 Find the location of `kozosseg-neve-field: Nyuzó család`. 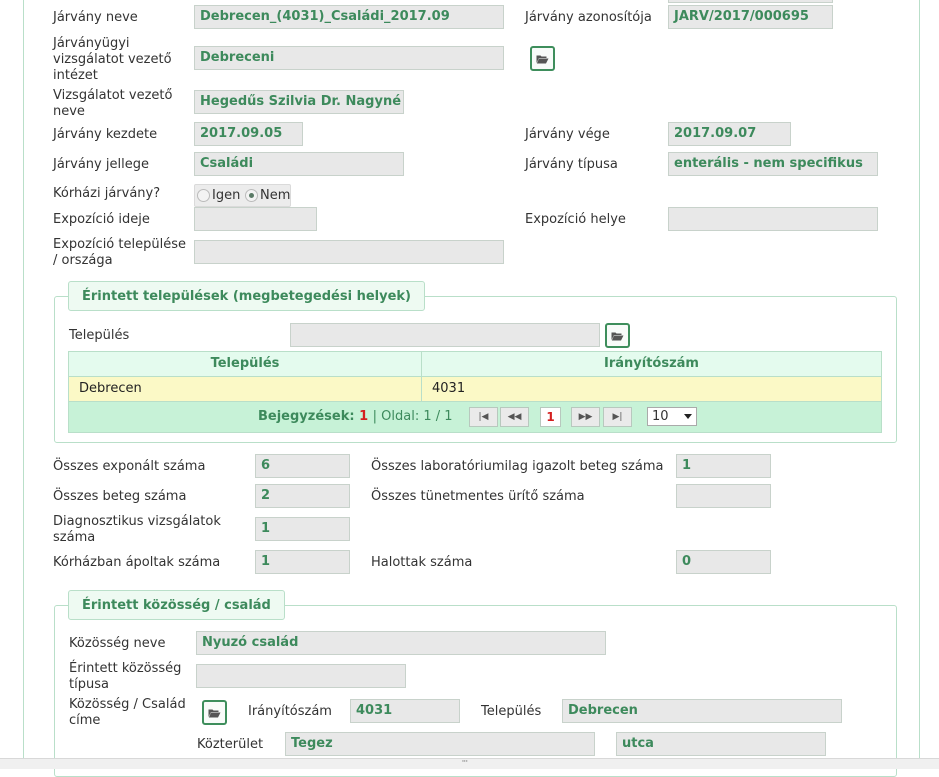

kozosseg-neve-field: Nyuzó család is located at coordinates (401, 643).